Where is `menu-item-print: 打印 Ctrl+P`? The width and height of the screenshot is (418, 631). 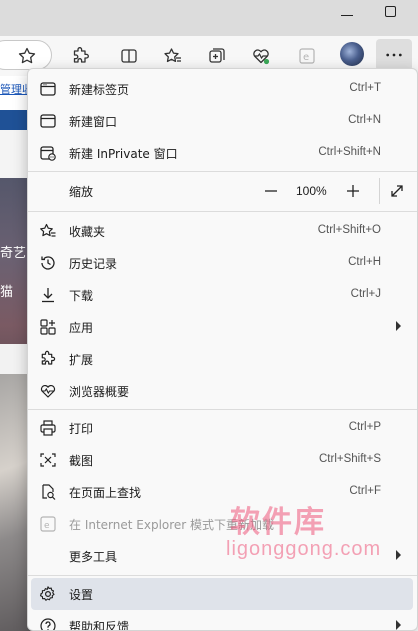
menu-item-print: 打印 Ctrl+P is located at coordinates (222, 428).